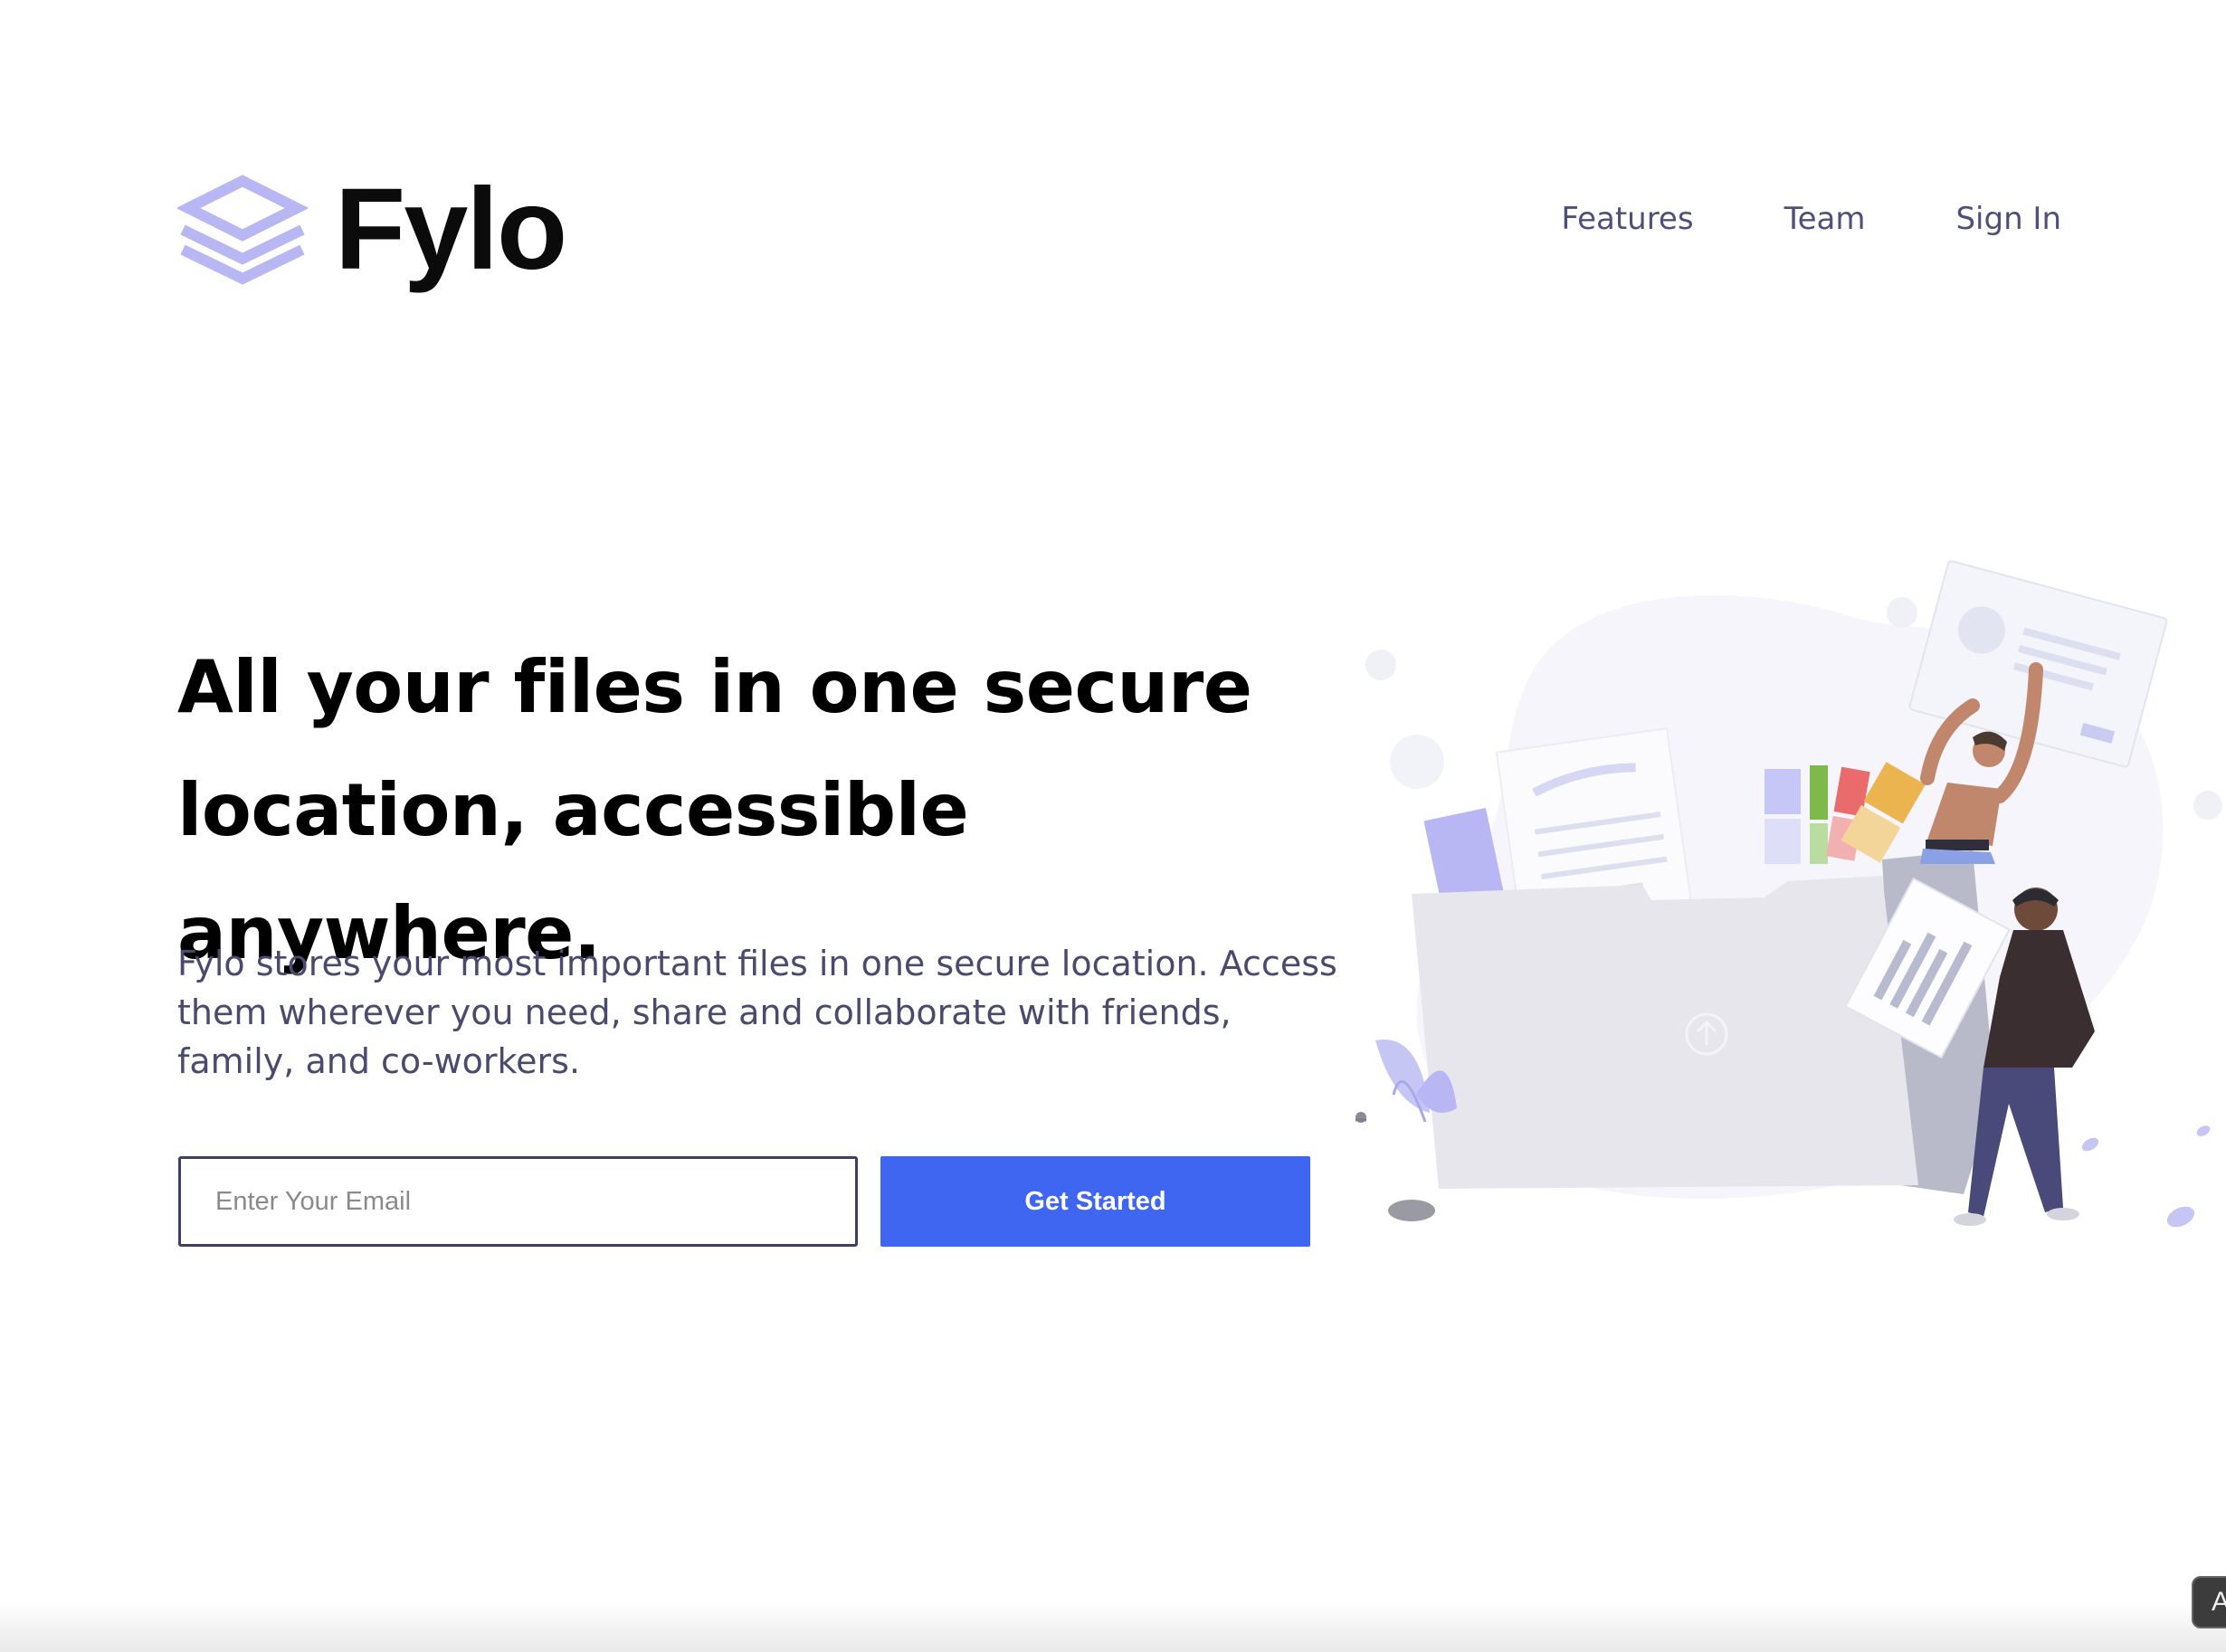 The image size is (2226, 1652). Describe the element at coordinates (1765, 219) in the screenshot. I see `main-nav: Features Team Sign In` at that location.